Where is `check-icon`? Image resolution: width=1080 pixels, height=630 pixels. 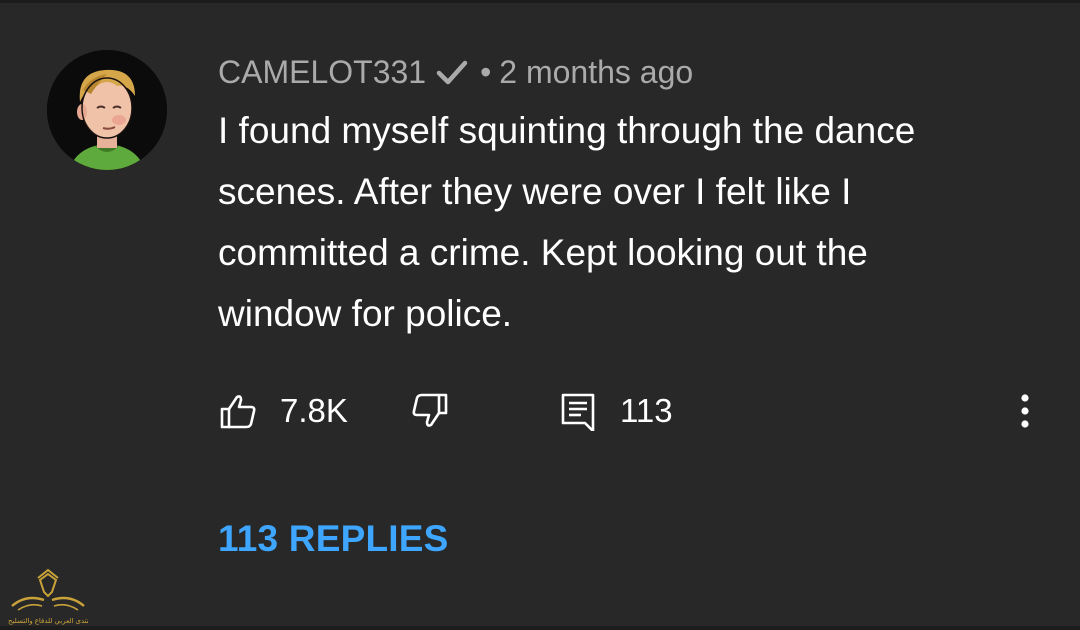
check-icon is located at coordinates (452, 72).